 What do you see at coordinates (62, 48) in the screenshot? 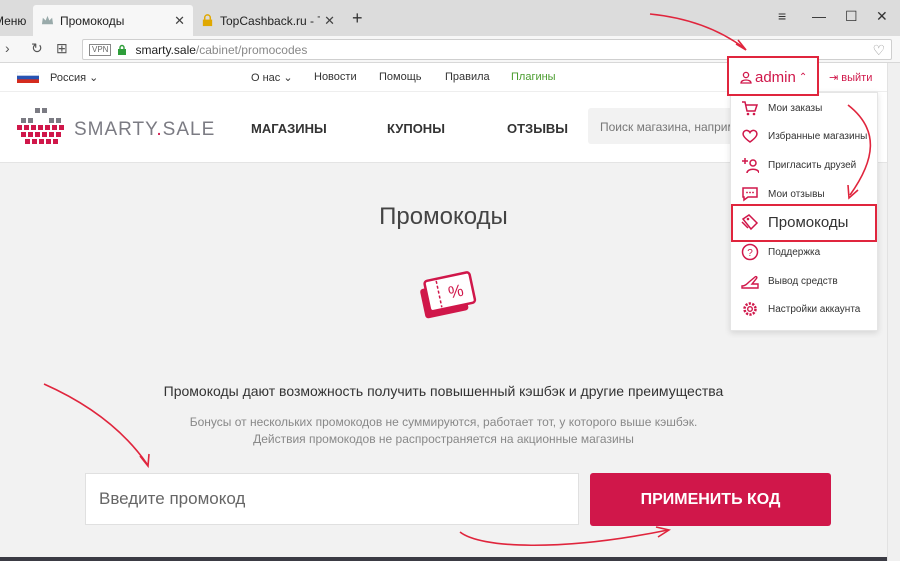
I see `grid-icon: ⊞` at bounding box center [62, 48].